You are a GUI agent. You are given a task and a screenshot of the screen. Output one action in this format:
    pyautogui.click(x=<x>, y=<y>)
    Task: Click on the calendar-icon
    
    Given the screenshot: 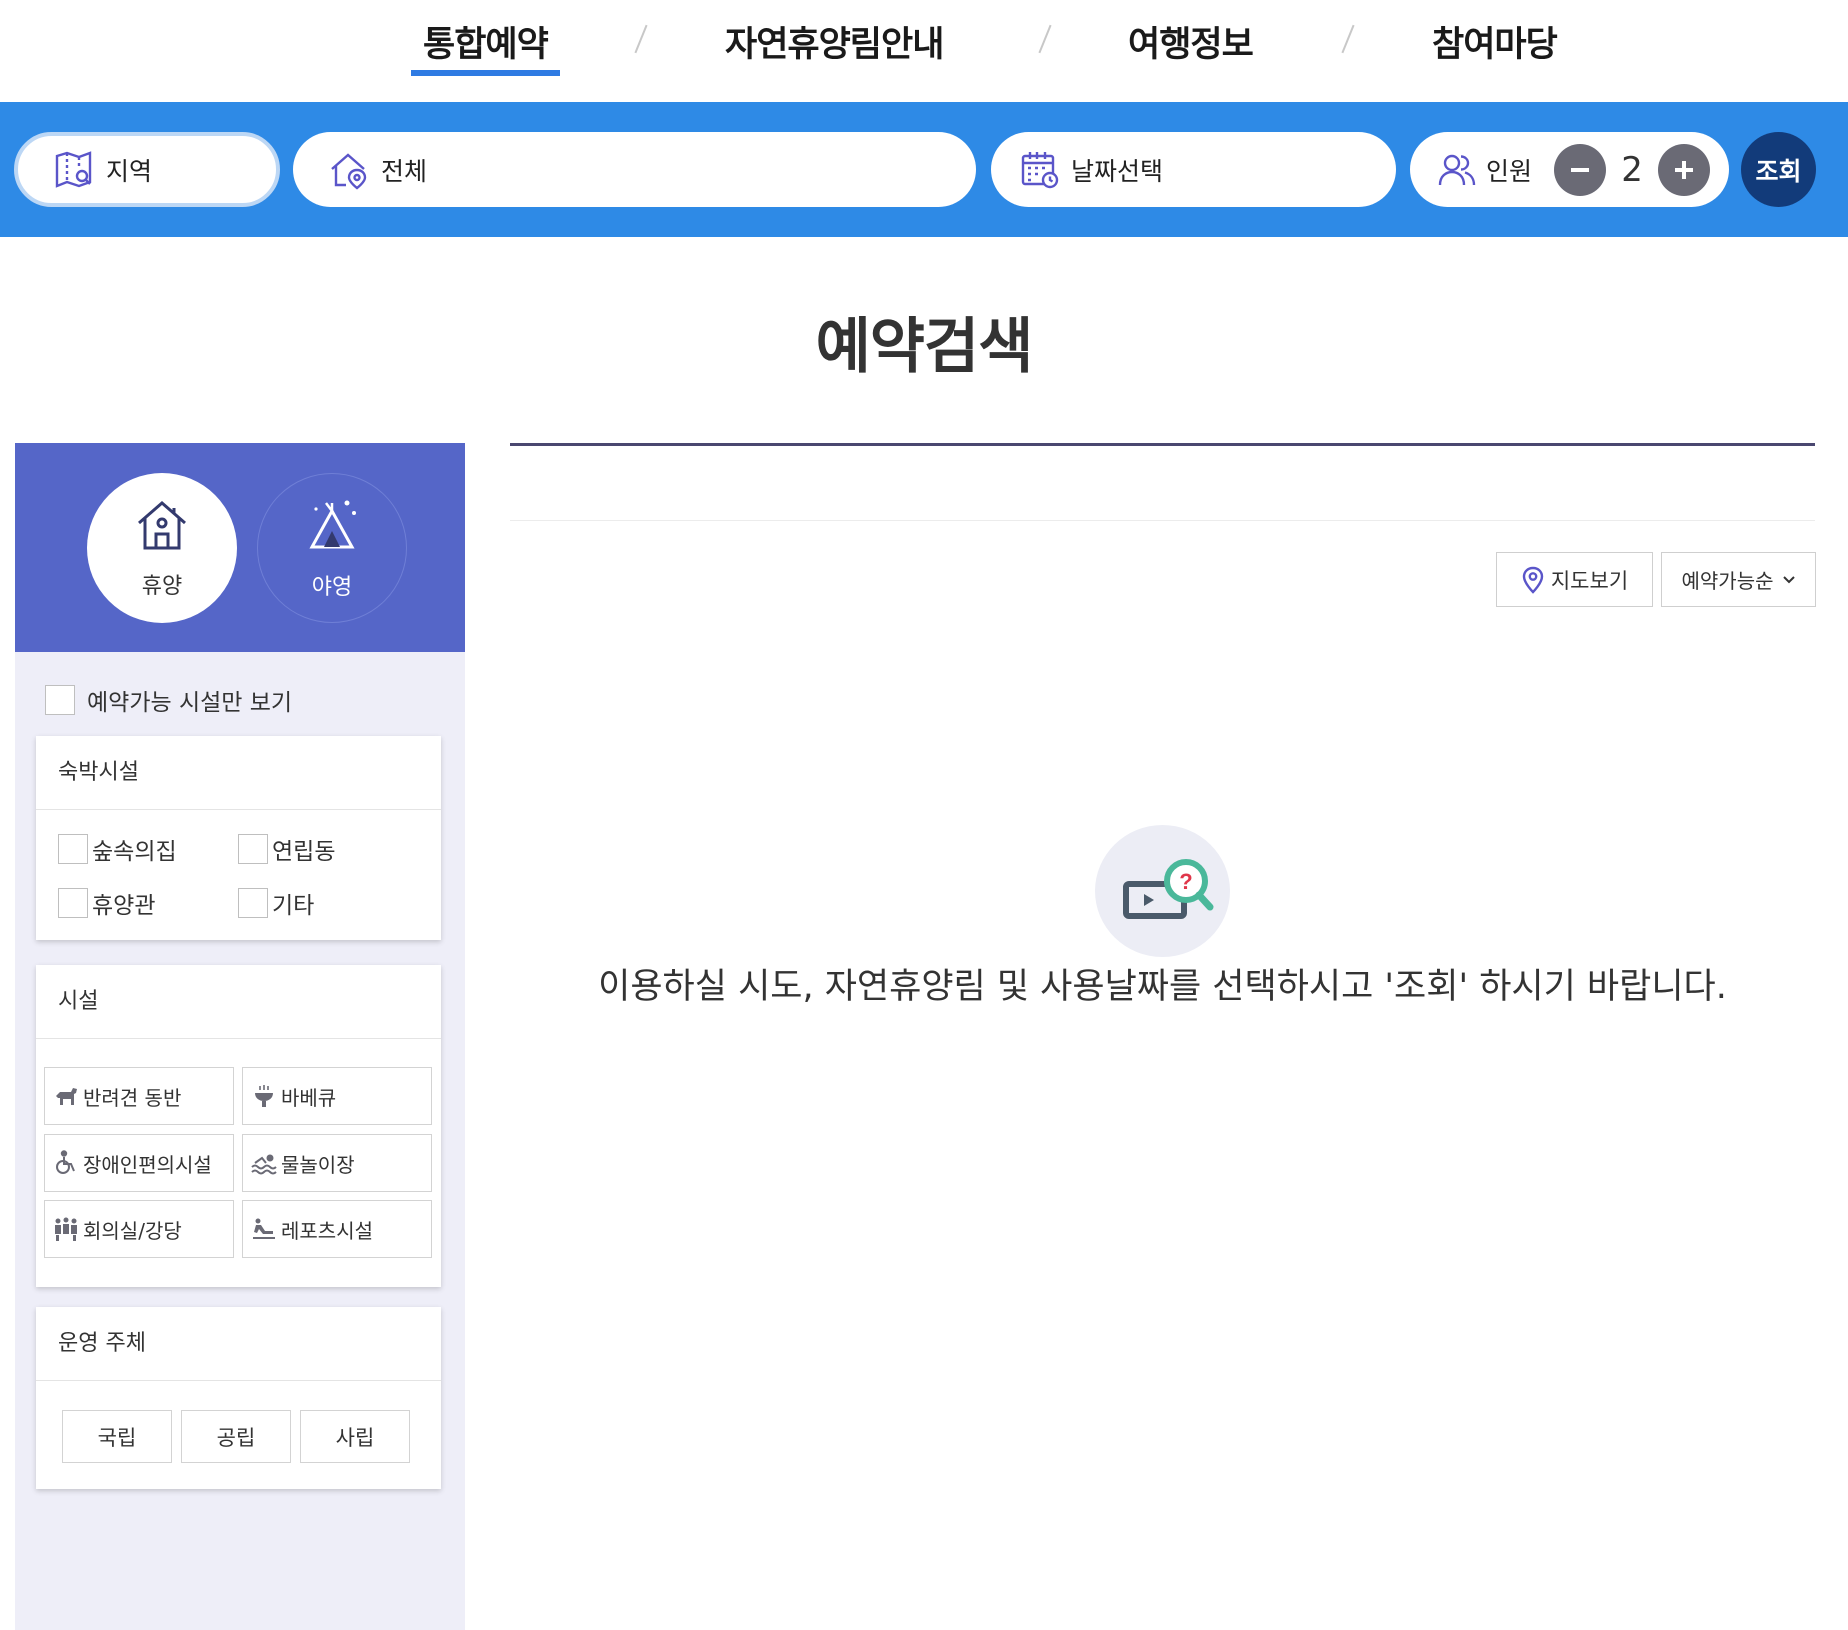 What is the action you would take?
    pyautogui.click(x=1040, y=170)
    